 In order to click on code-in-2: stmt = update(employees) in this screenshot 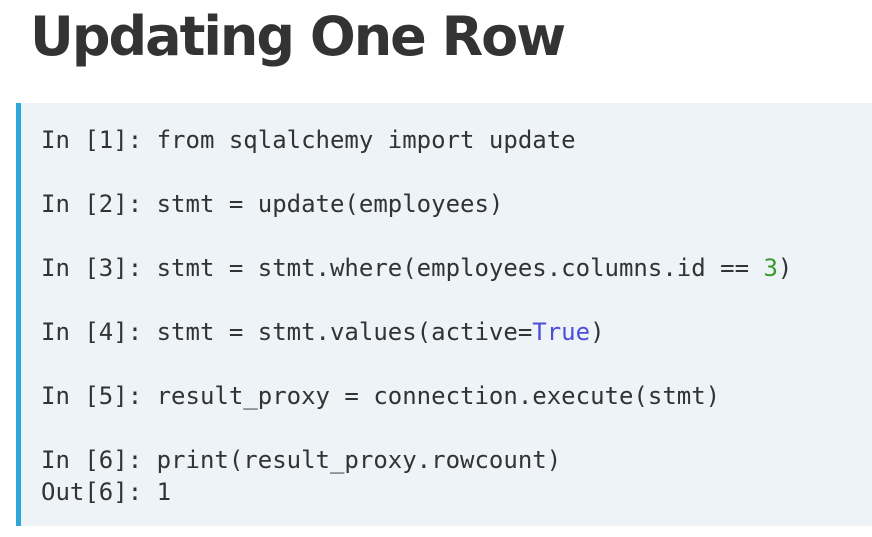, I will do `click(330, 204)`.